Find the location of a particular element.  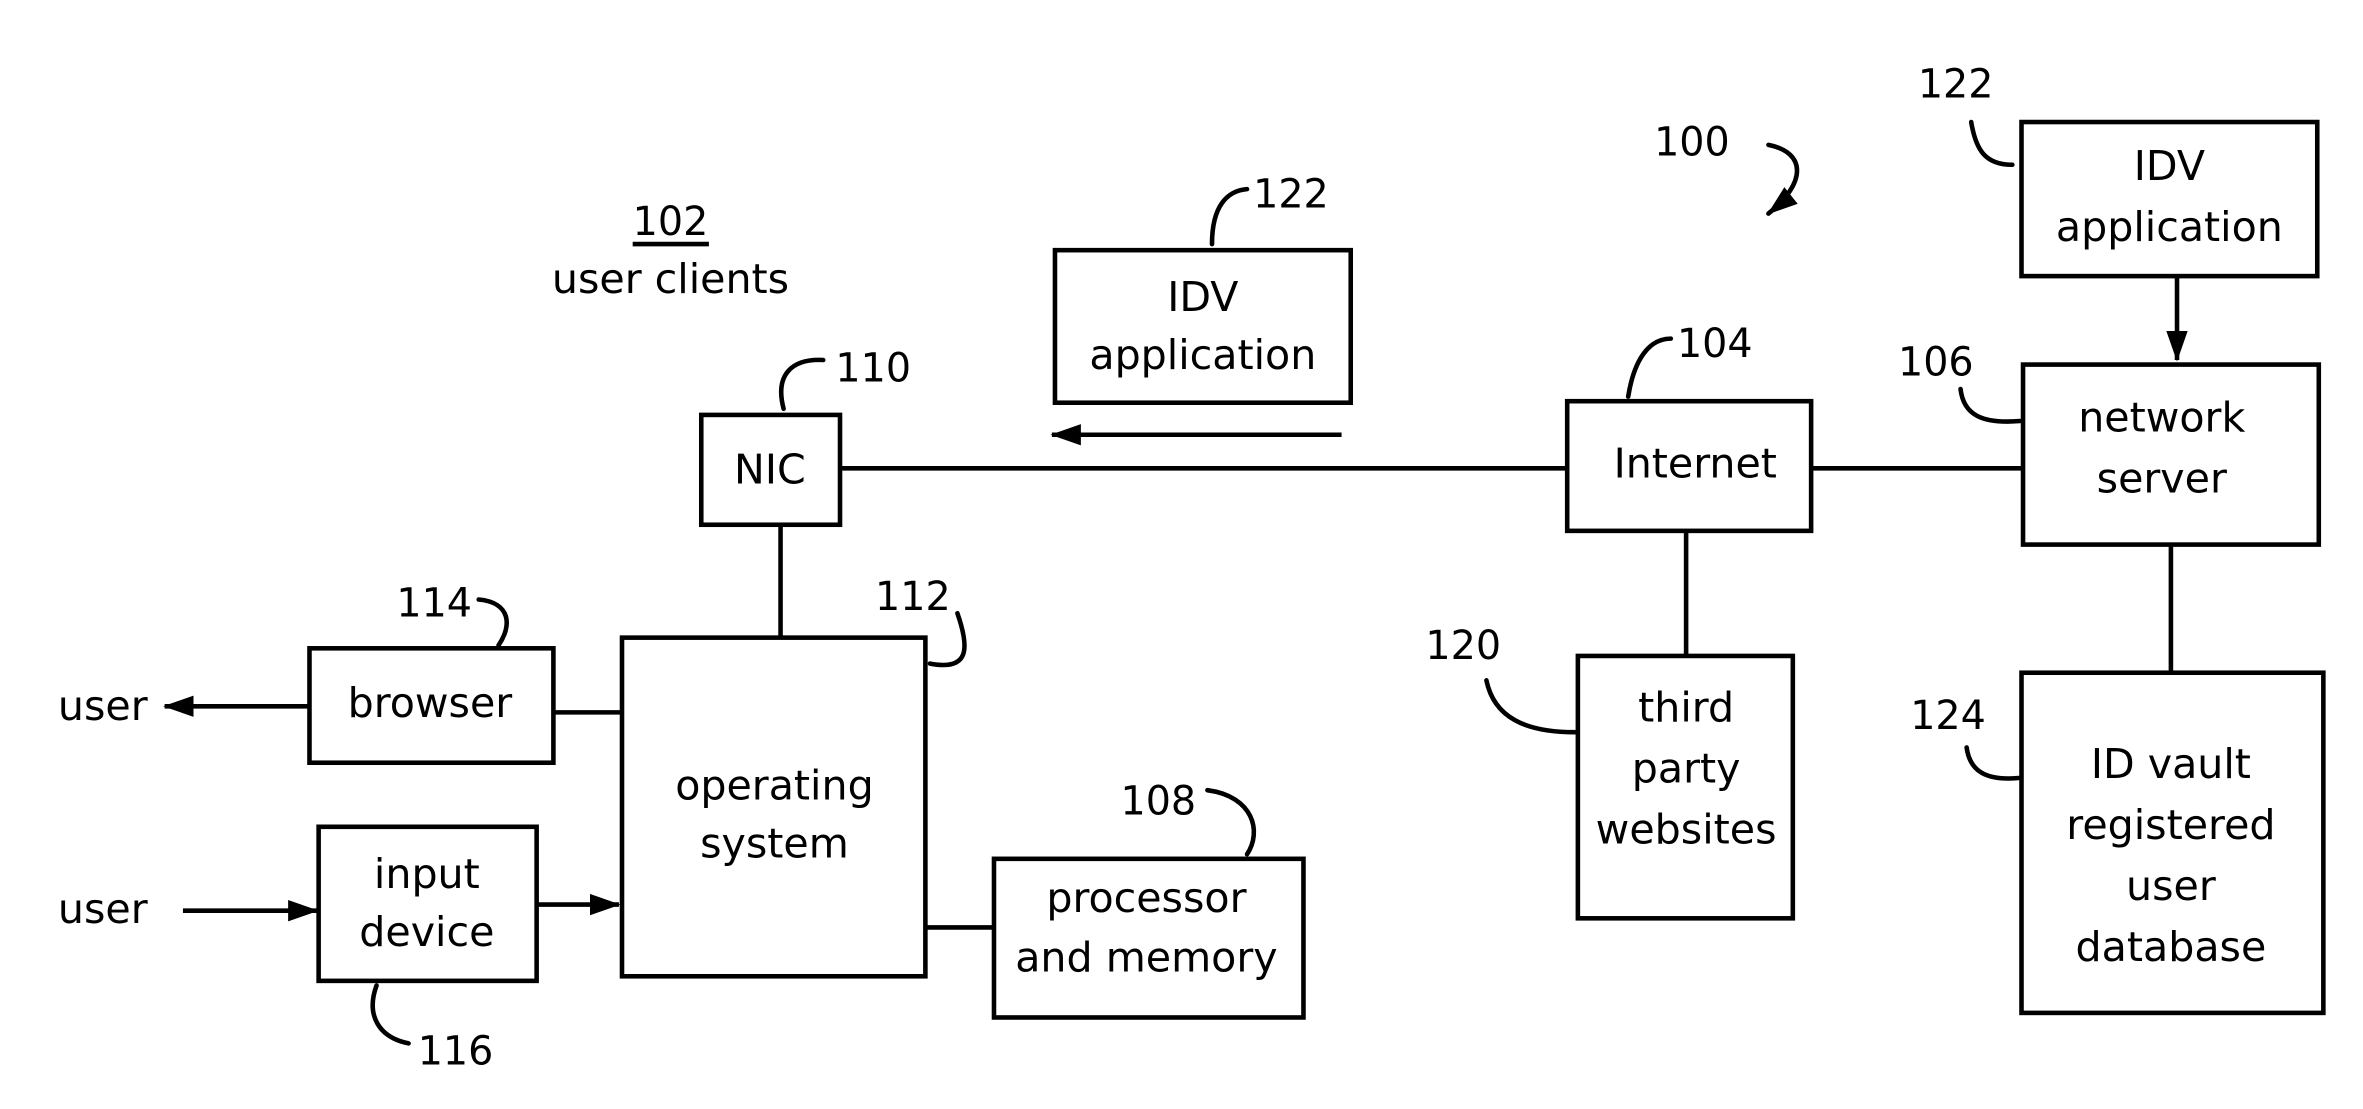

idv-client-line1: IDV is located at coordinates (1202, 297).